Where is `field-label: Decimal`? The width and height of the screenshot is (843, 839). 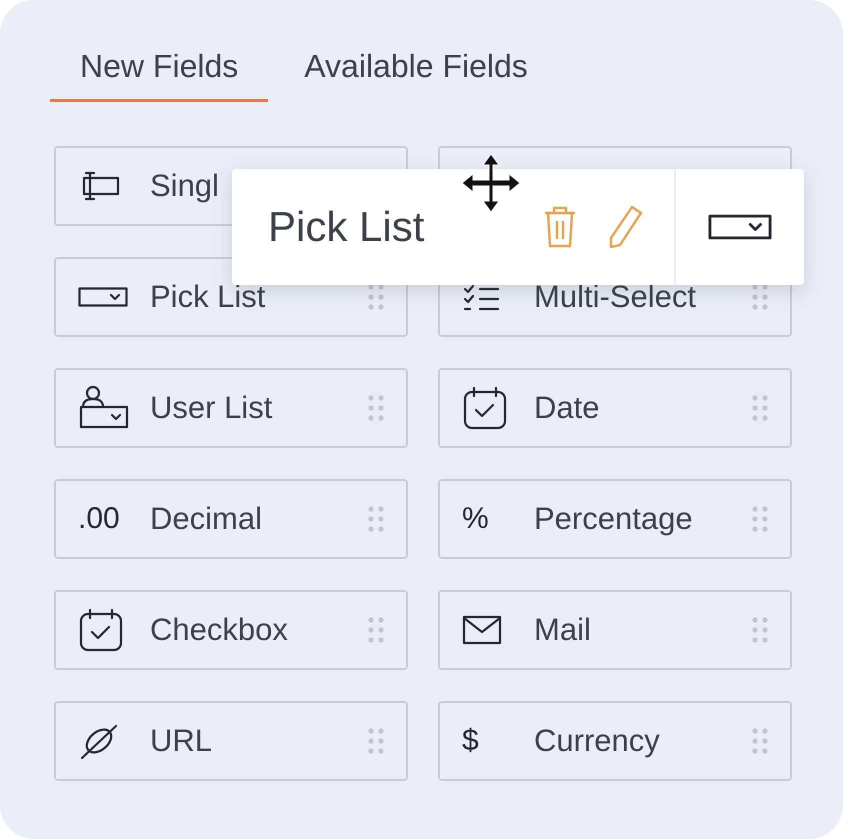 field-label: Decimal is located at coordinates (206, 519).